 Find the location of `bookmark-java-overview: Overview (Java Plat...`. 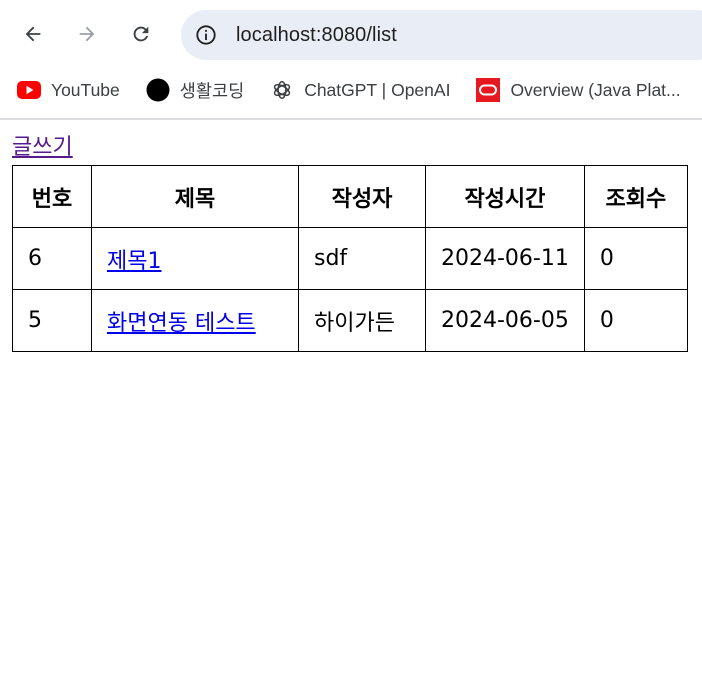

bookmark-java-overview: Overview (Java Plat... is located at coordinates (578, 90).